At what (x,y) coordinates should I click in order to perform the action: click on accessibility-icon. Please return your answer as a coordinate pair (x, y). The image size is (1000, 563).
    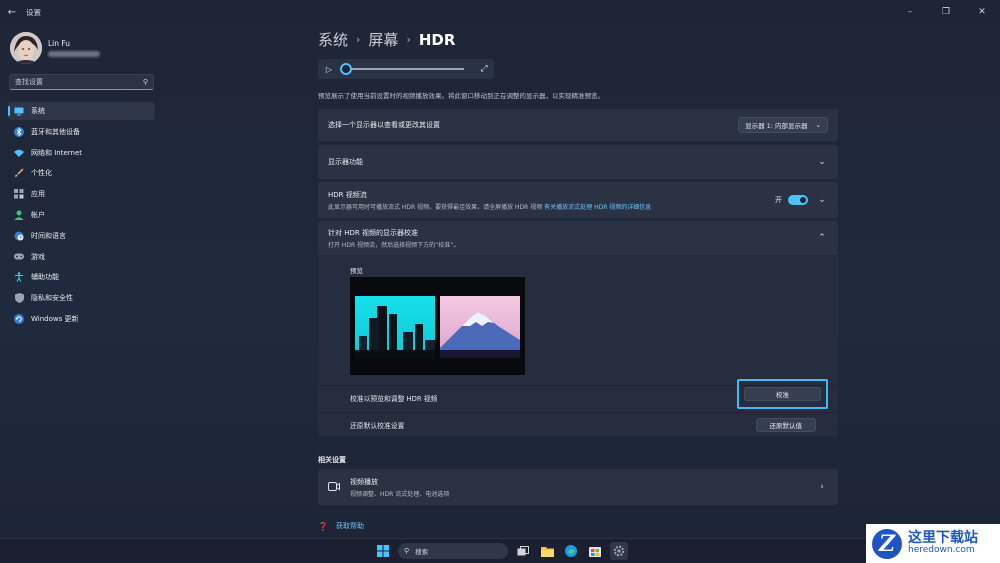
    Looking at the image, I should click on (19, 277).